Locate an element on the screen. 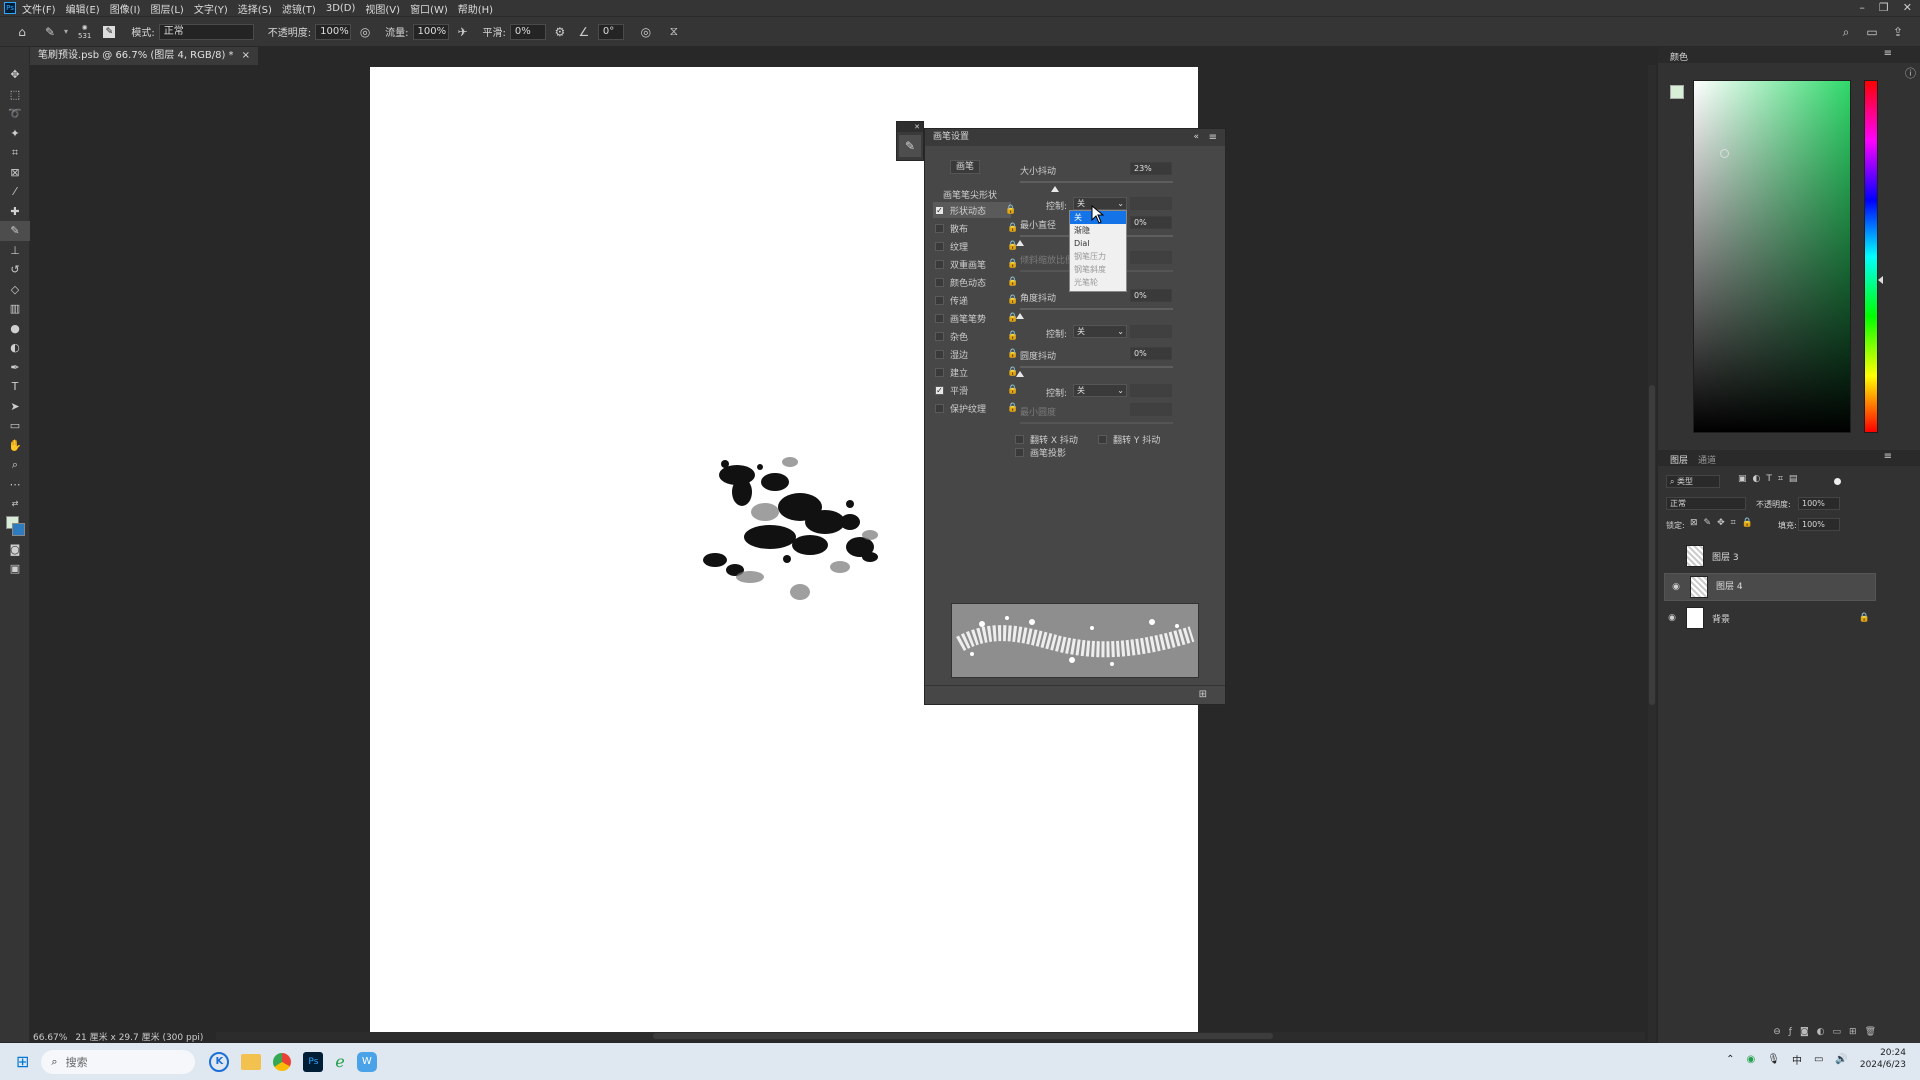 This screenshot has width=1920, height=1080. menu-layer: 图层(L) is located at coordinates (166, 8).